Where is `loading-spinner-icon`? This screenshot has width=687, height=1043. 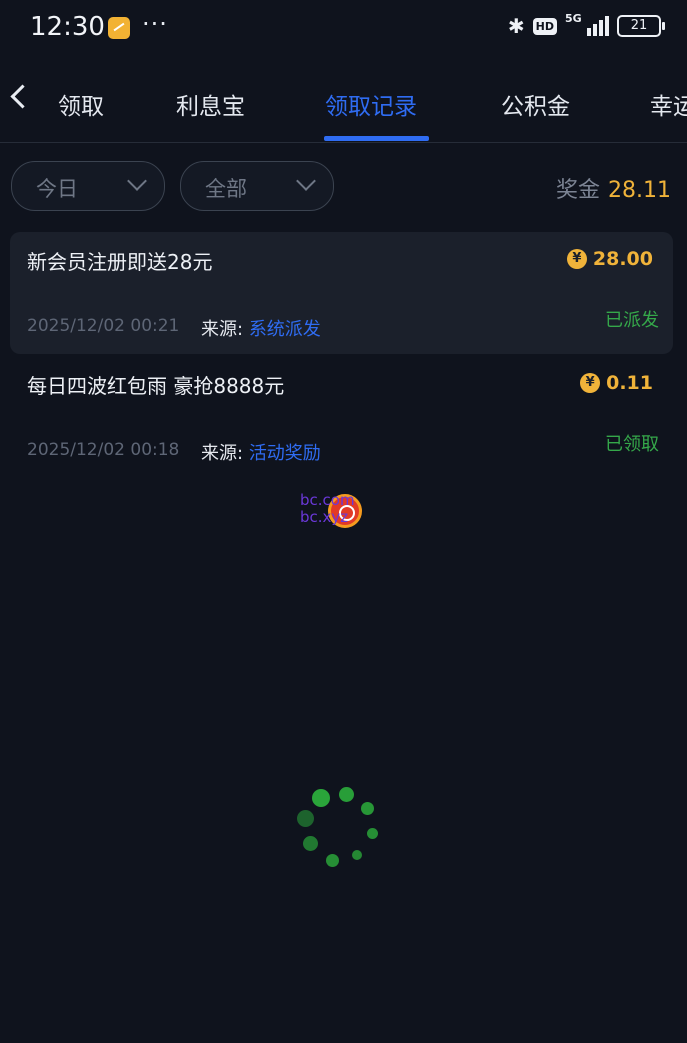 loading-spinner-icon is located at coordinates (340, 826).